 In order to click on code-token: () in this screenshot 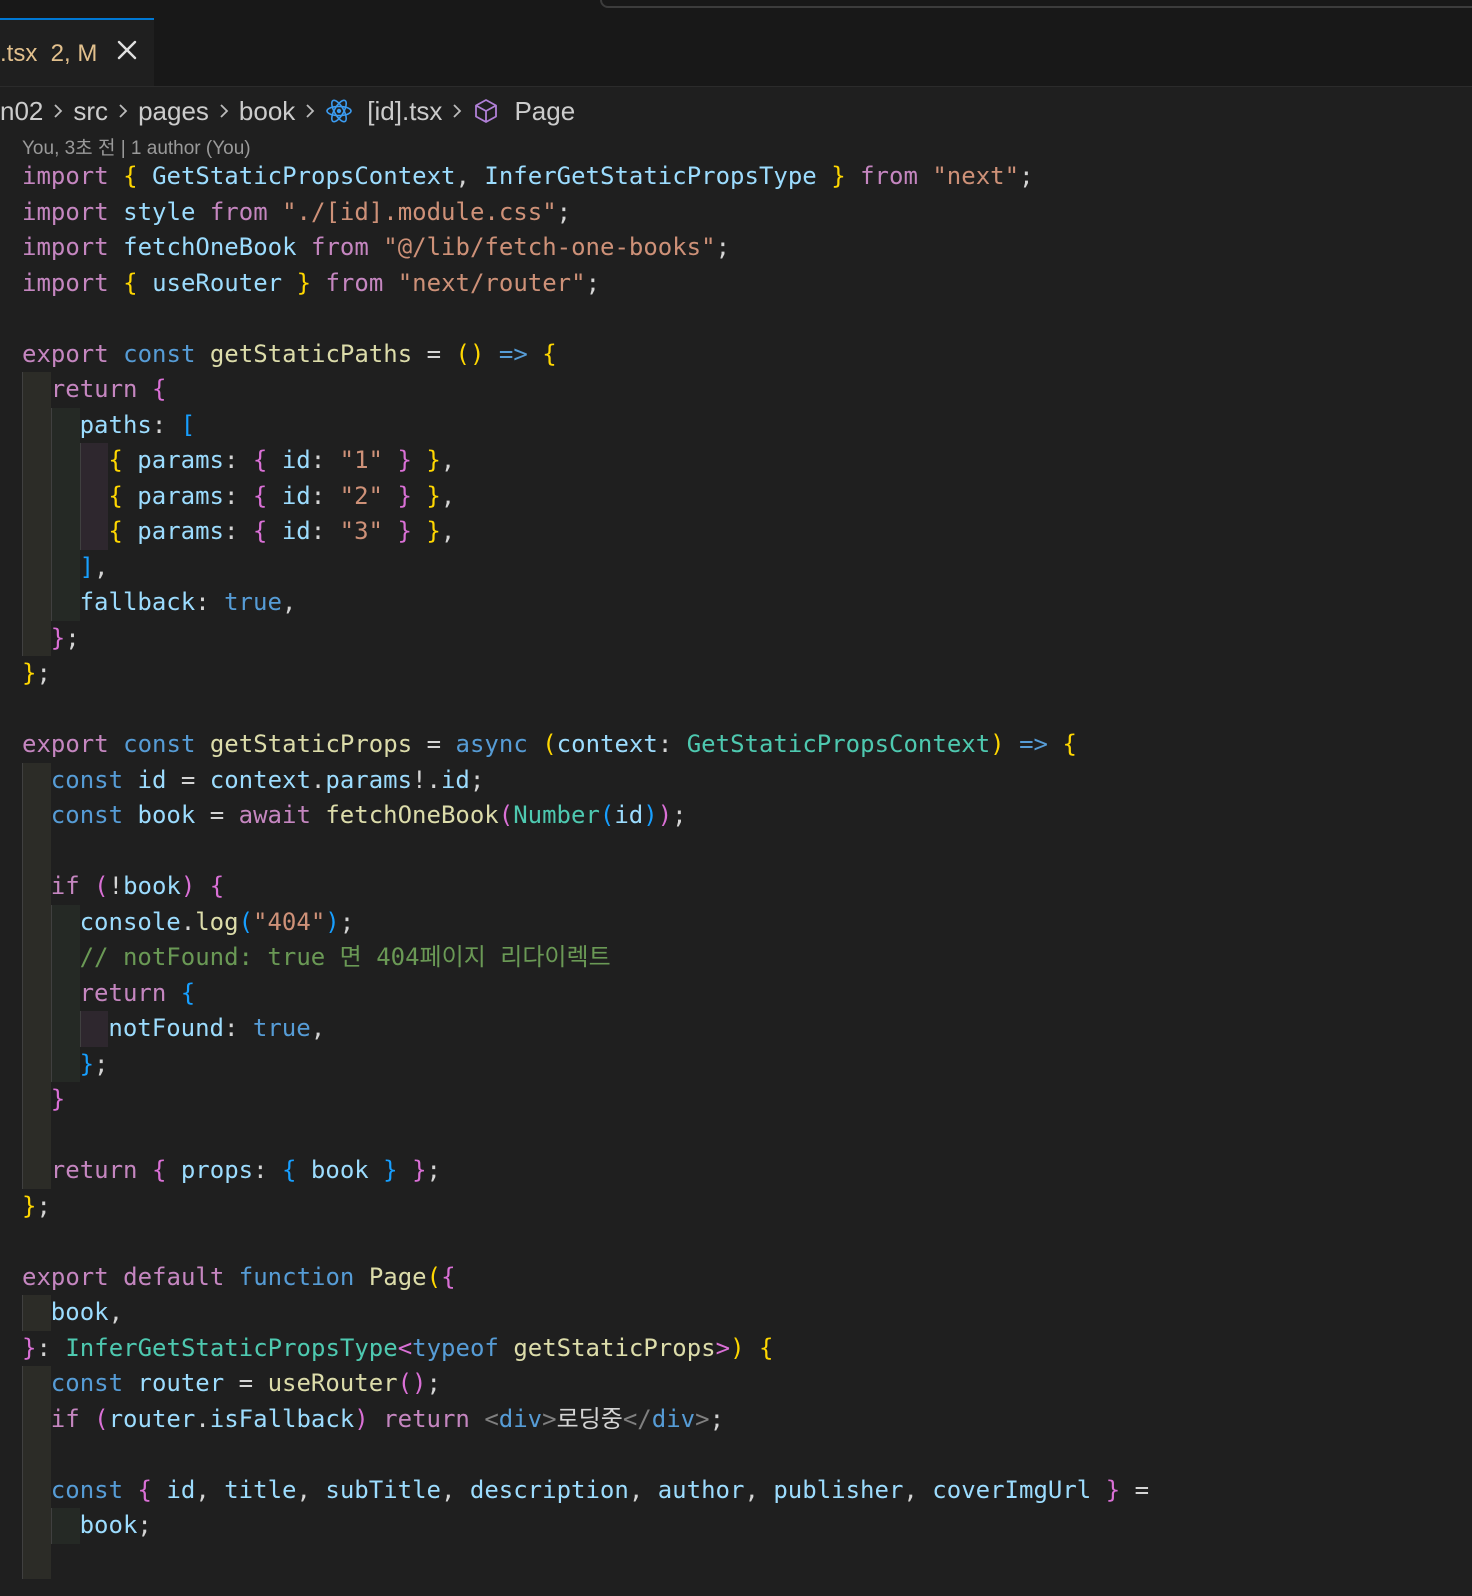, I will do `click(470, 353)`.